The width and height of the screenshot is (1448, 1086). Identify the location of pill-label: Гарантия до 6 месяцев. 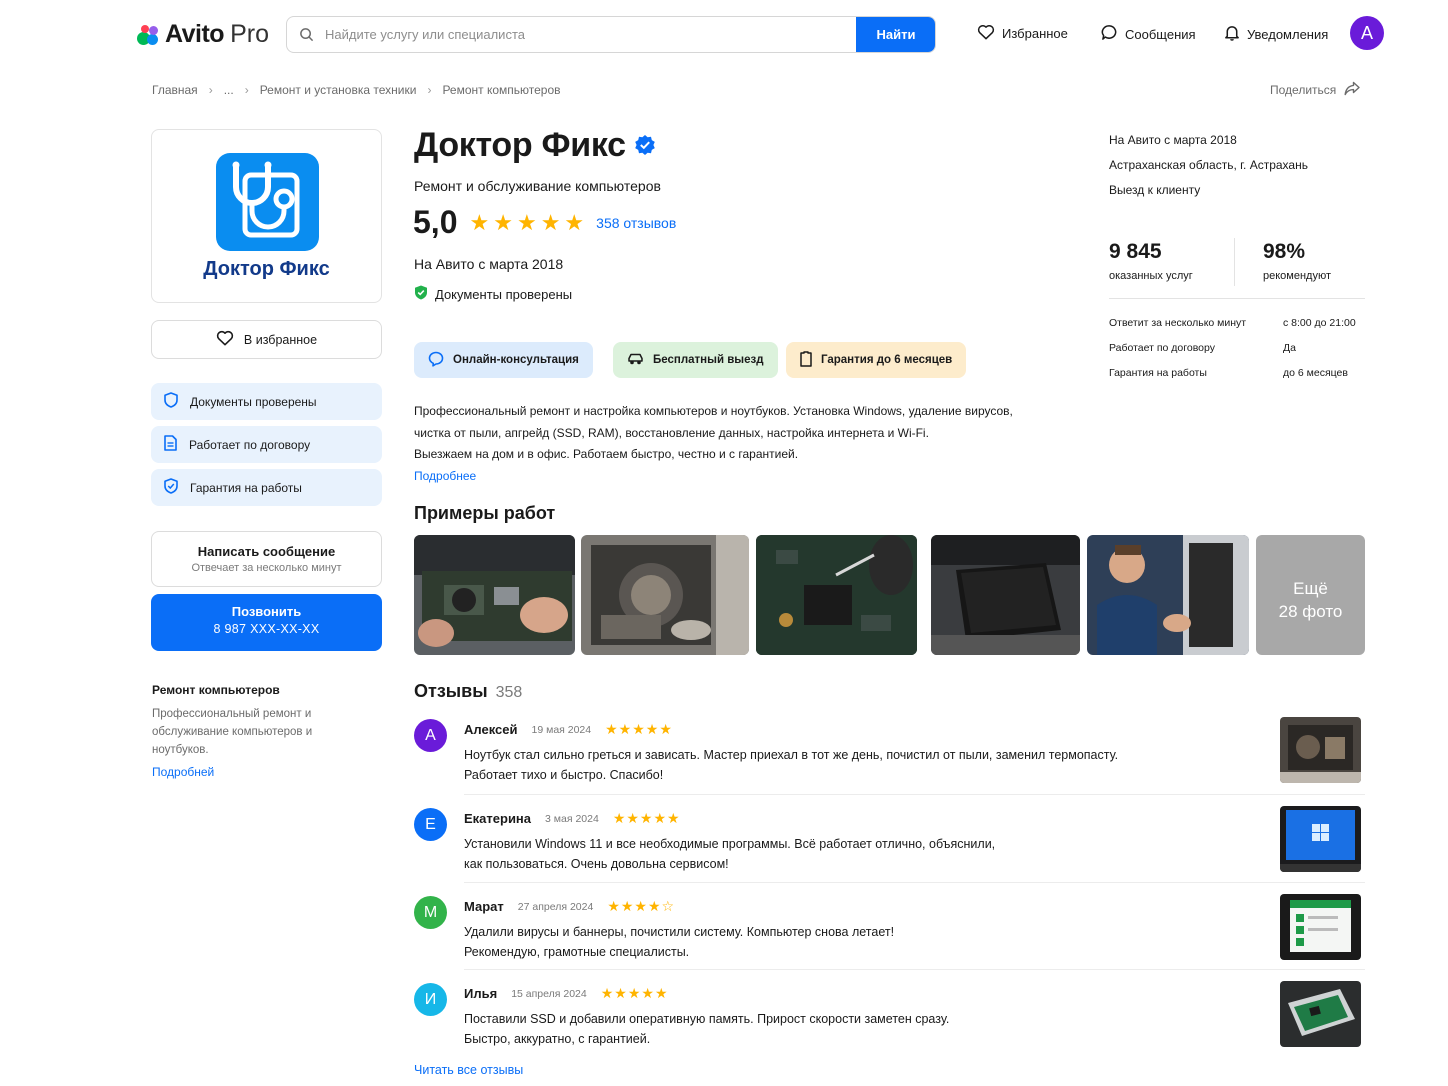
(887, 360).